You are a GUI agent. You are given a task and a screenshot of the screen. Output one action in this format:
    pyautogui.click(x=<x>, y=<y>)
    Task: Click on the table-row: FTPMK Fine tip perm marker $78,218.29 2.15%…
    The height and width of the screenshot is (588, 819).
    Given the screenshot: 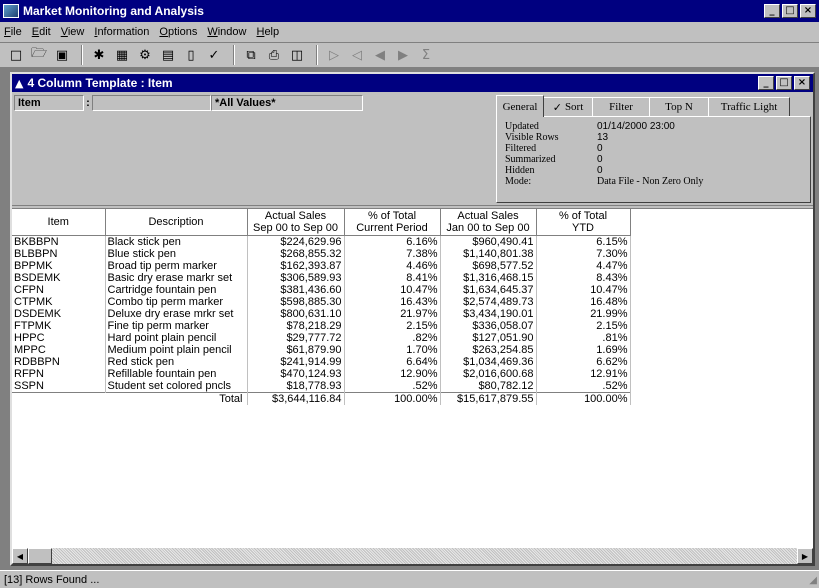 What is the action you would take?
    pyautogui.click(x=321, y=326)
    